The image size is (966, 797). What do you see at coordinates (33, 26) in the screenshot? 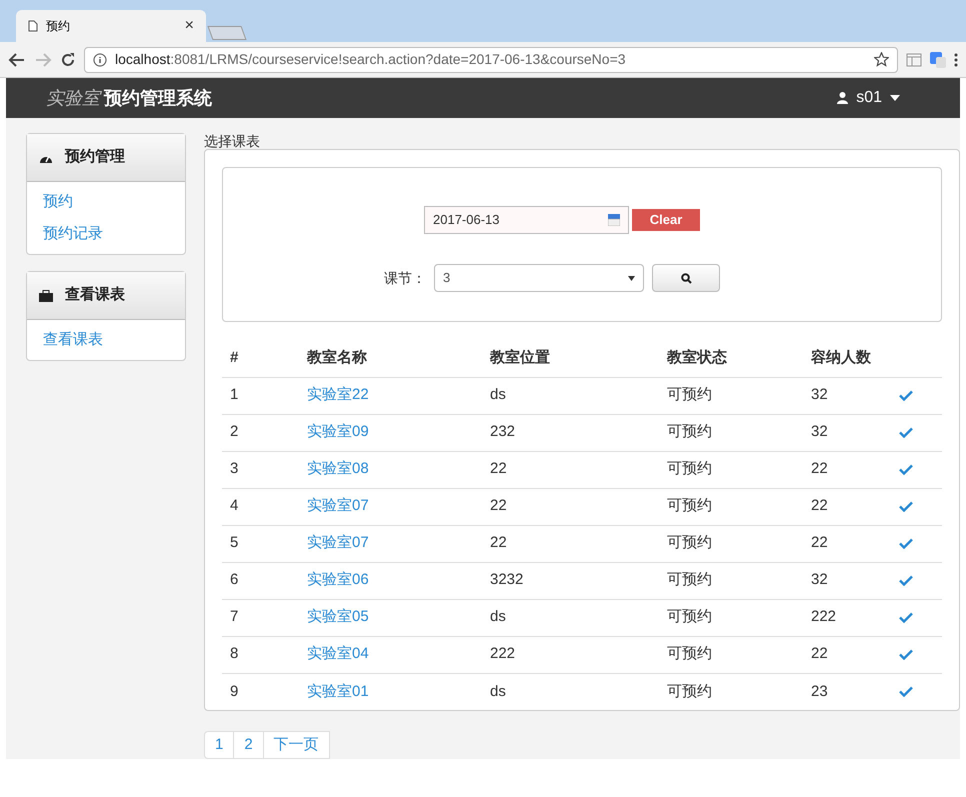
I see `page-icon` at bounding box center [33, 26].